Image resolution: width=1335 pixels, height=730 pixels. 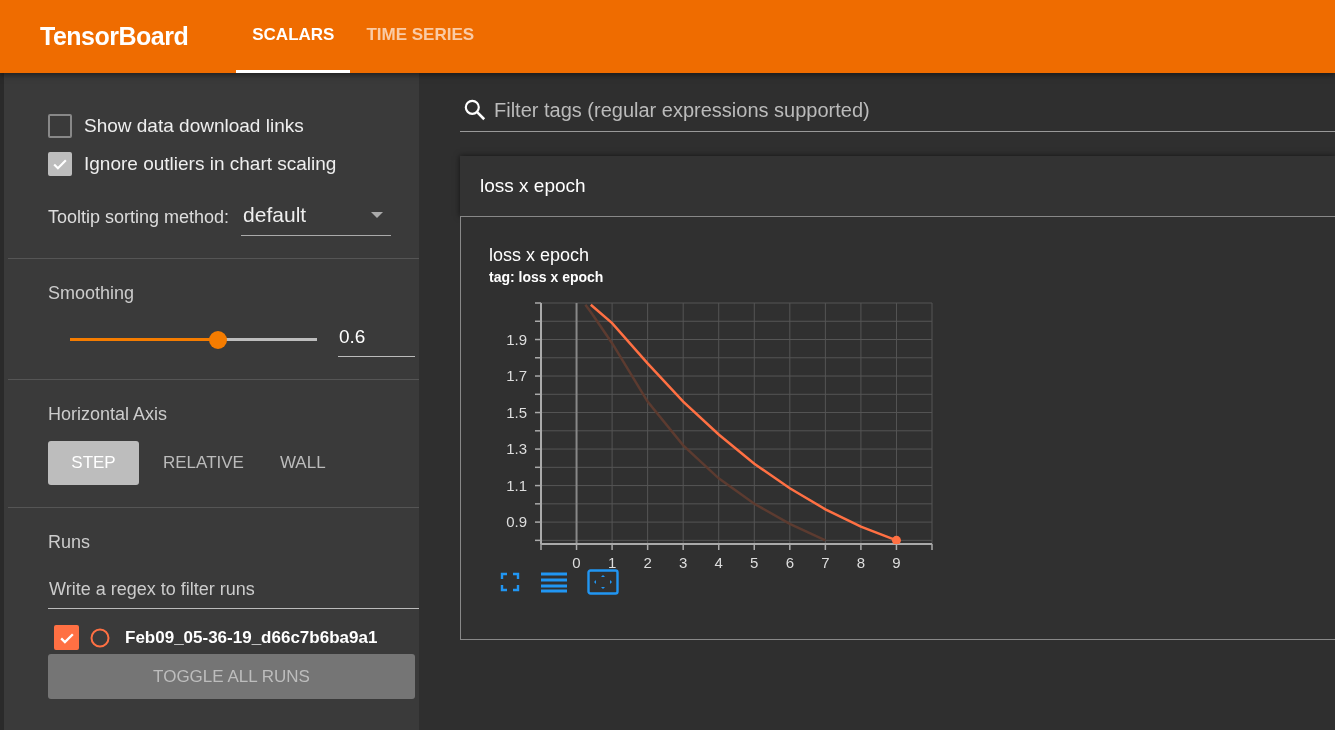 I want to click on x-tick-label: 0, so click(x=576, y=562).